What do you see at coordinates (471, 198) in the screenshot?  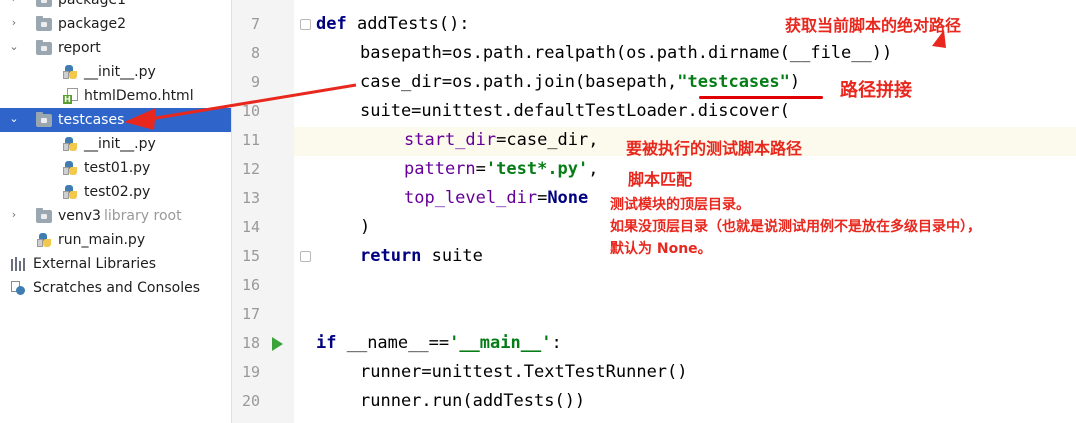 I see `param-name: top_level_dir` at bounding box center [471, 198].